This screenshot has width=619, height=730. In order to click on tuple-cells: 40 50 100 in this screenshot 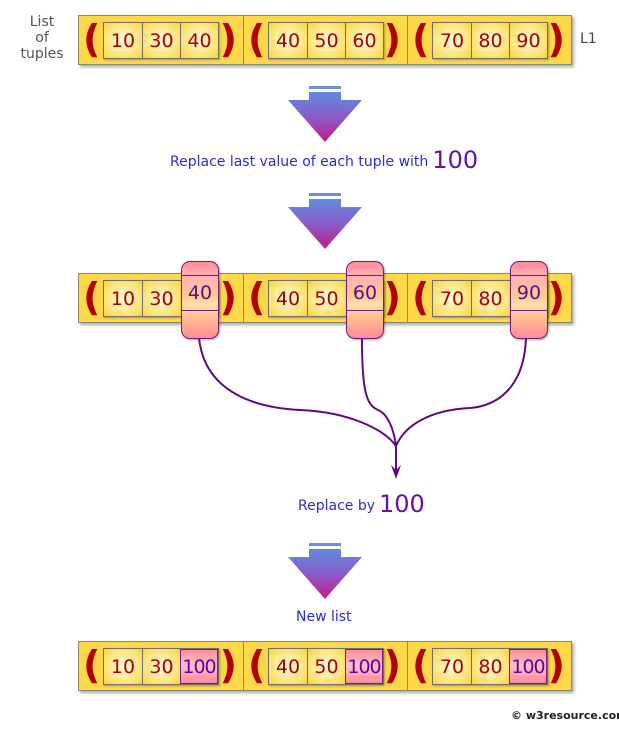, I will do `click(326, 666)`.